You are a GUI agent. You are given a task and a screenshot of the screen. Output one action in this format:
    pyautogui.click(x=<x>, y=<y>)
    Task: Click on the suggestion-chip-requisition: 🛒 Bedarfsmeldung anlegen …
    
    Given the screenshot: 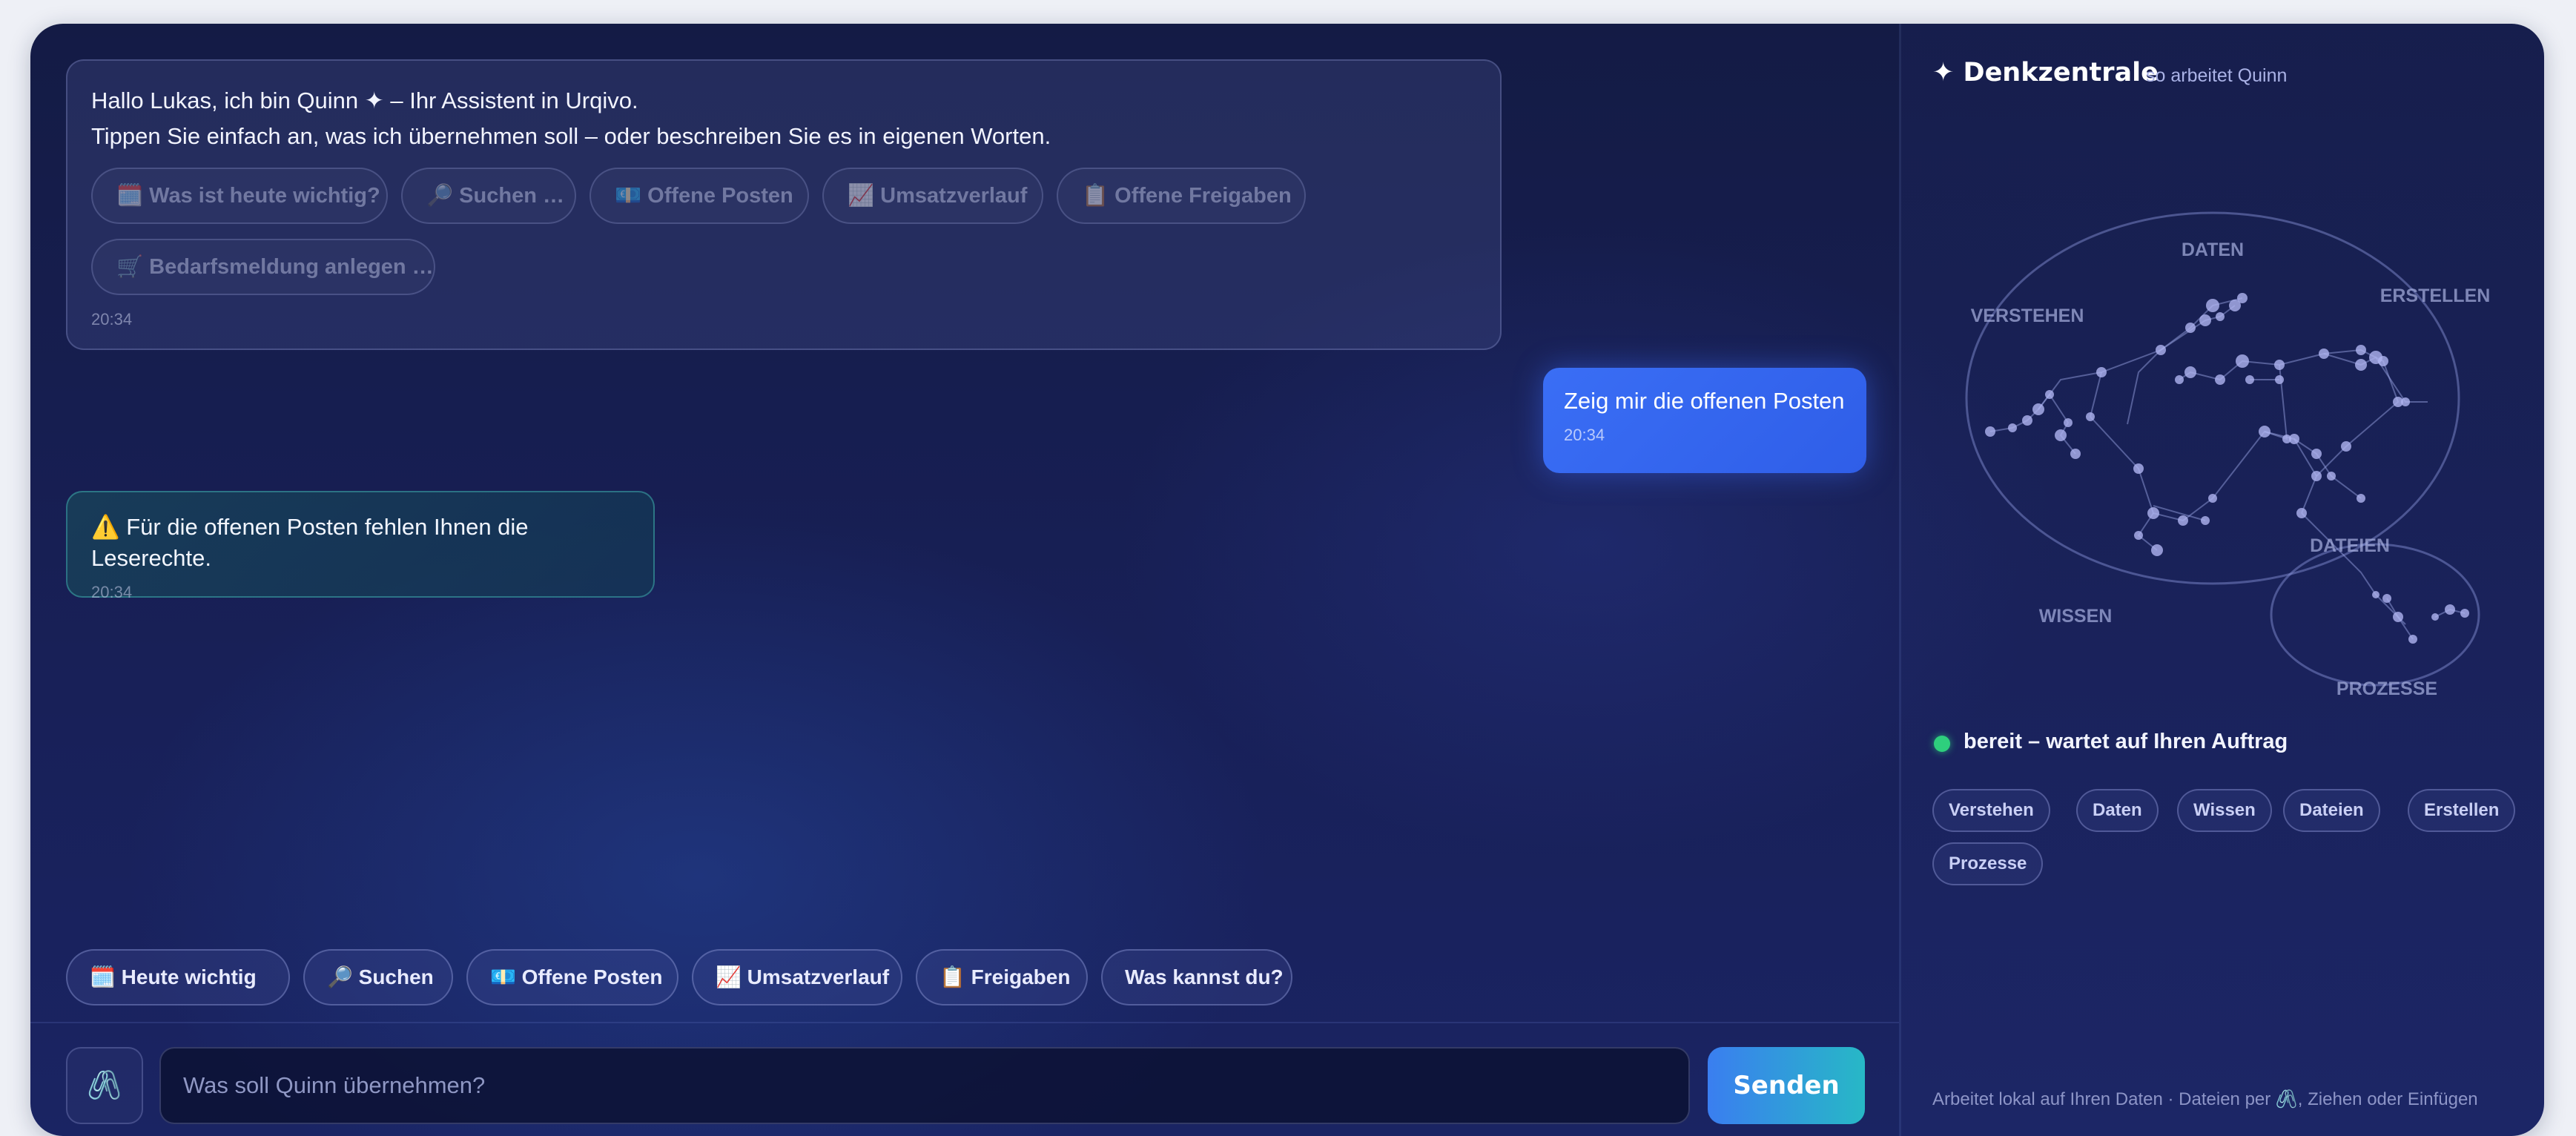 What is the action you would take?
    pyautogui.click(x=263, y=267)
    